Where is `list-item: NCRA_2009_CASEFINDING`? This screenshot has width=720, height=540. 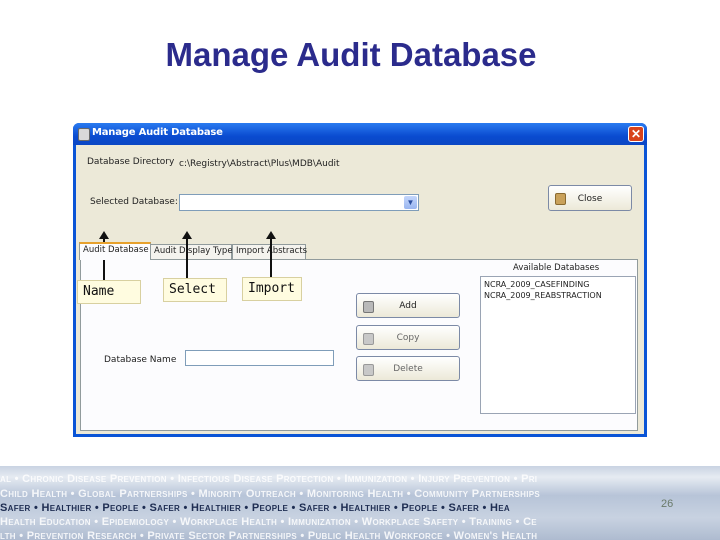
list-item: NCRA_2009_CASEFINDING is located at coordinates (536, 284).